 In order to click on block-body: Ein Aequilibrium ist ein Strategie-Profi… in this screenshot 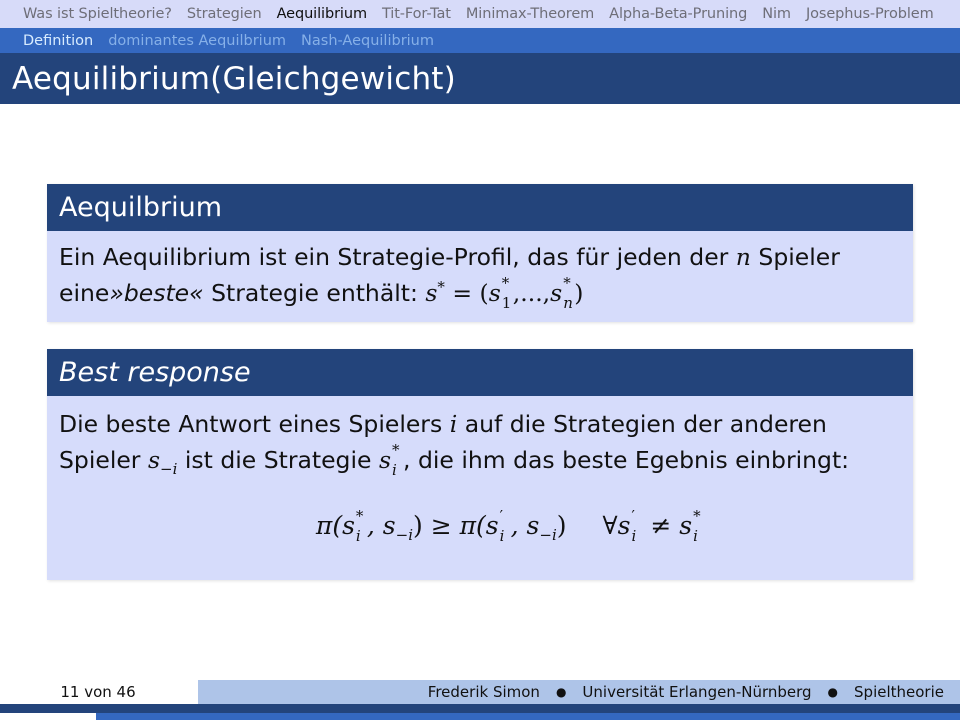, I will do `click(480, 276)`.